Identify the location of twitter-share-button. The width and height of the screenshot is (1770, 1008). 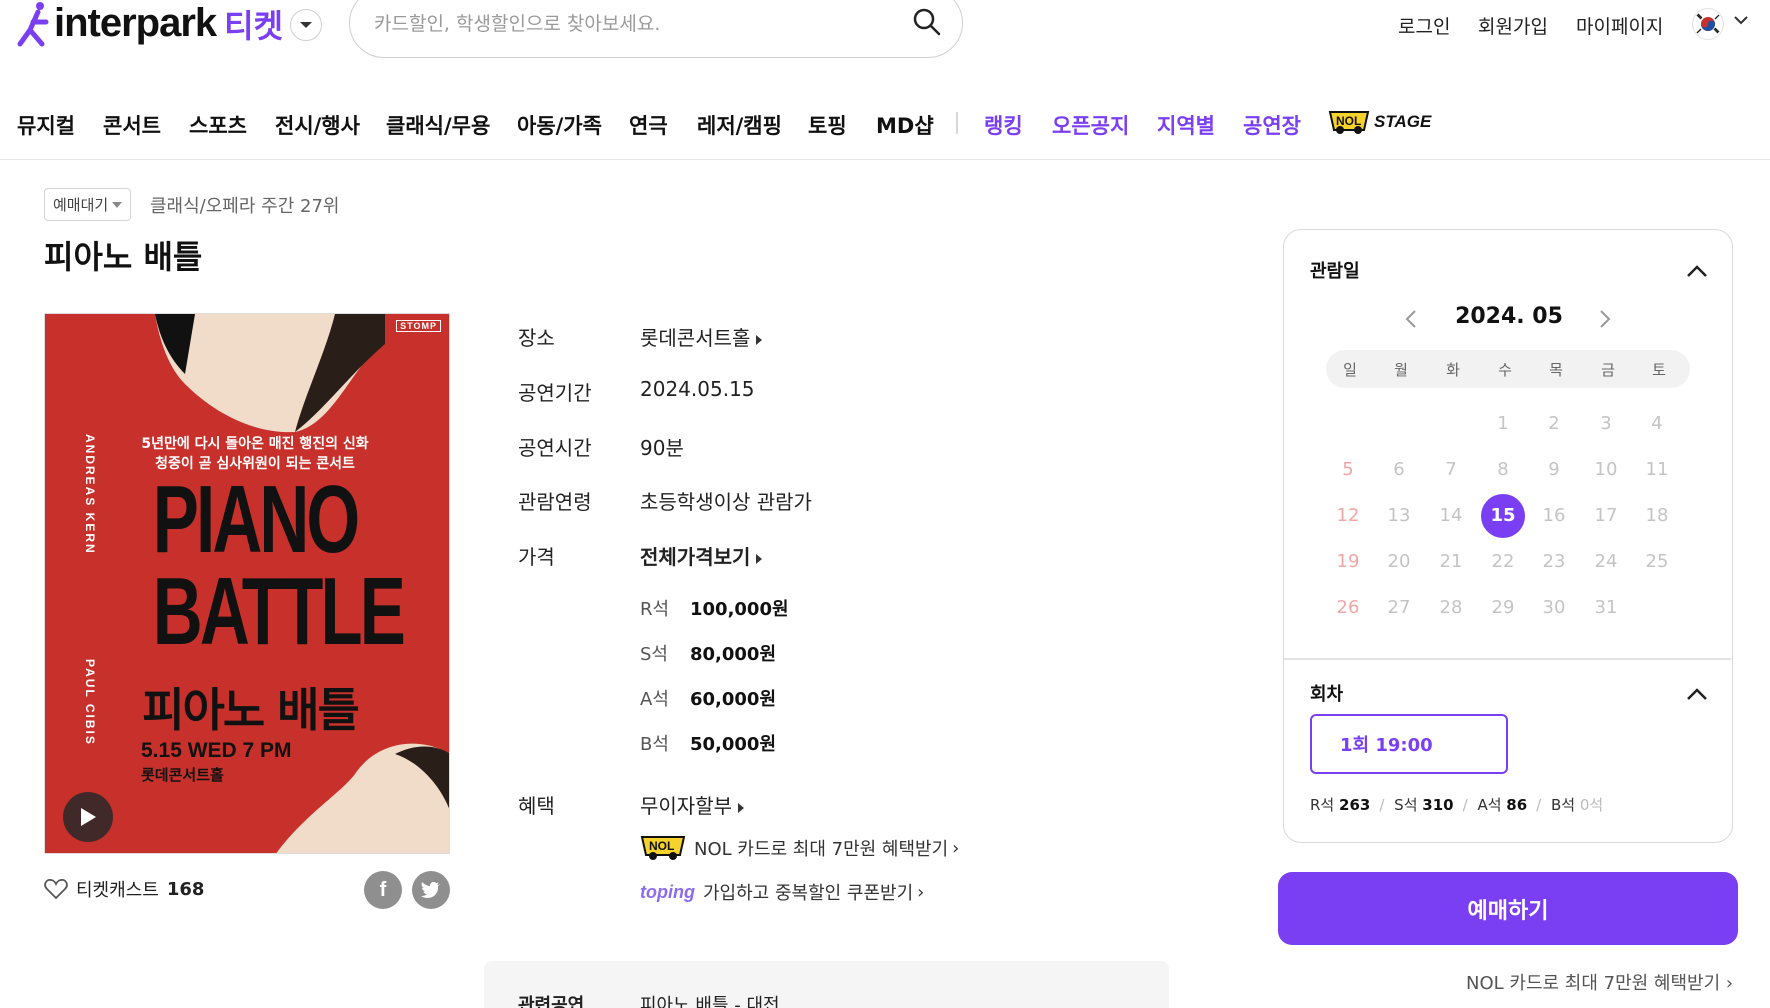
(431, 890).